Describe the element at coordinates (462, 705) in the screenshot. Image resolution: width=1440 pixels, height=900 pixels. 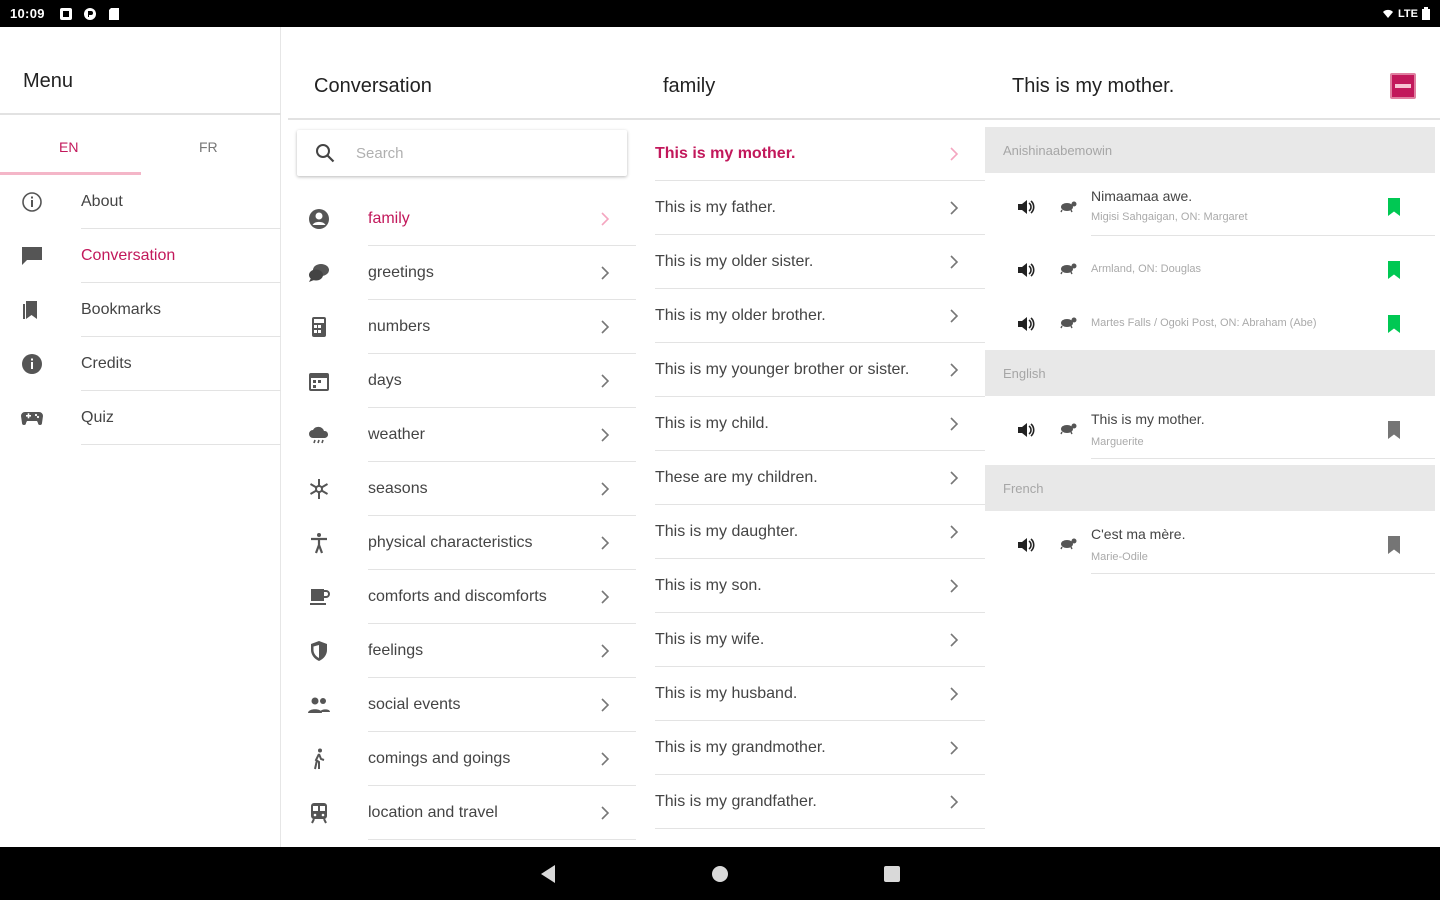
I see `topic-item-social-events: social events` at that location.